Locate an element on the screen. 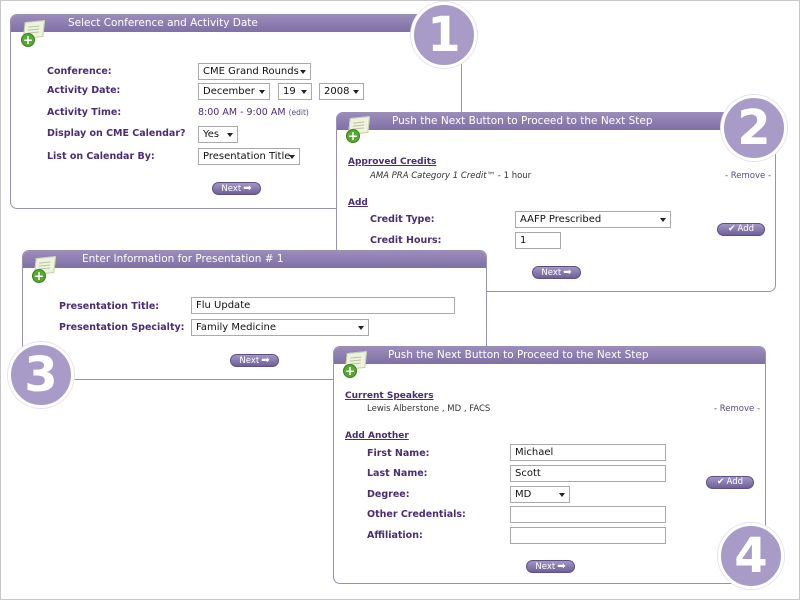 This screenshot has height=600, width=800. day-select-value: 19 is located at coordinates (289, 91).